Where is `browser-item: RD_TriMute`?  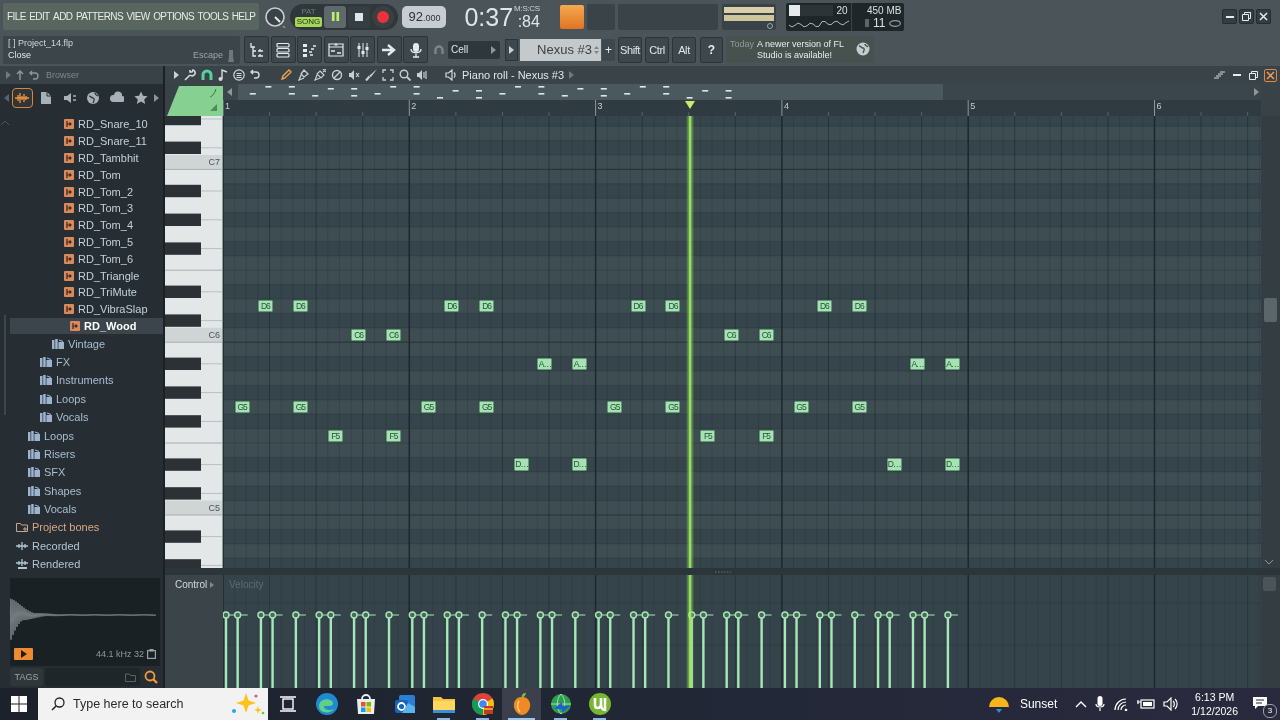
browser-item: RD_TriMute is located at coordinates (86, 292).